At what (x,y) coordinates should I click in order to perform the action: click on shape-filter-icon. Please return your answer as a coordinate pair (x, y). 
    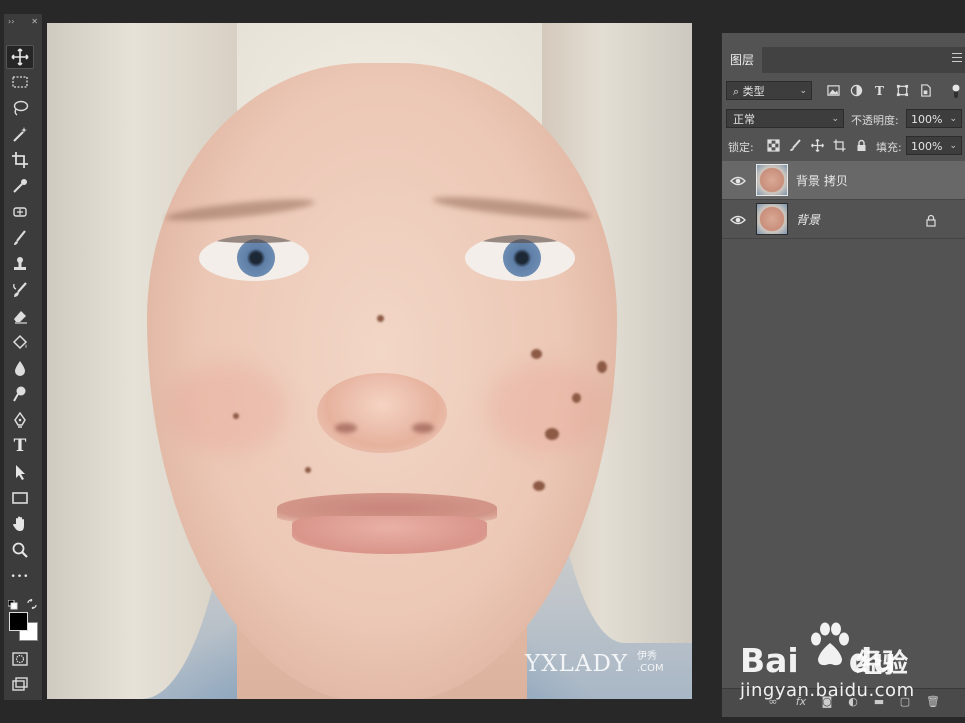
    Looking at the image, I should click on (902, 90).